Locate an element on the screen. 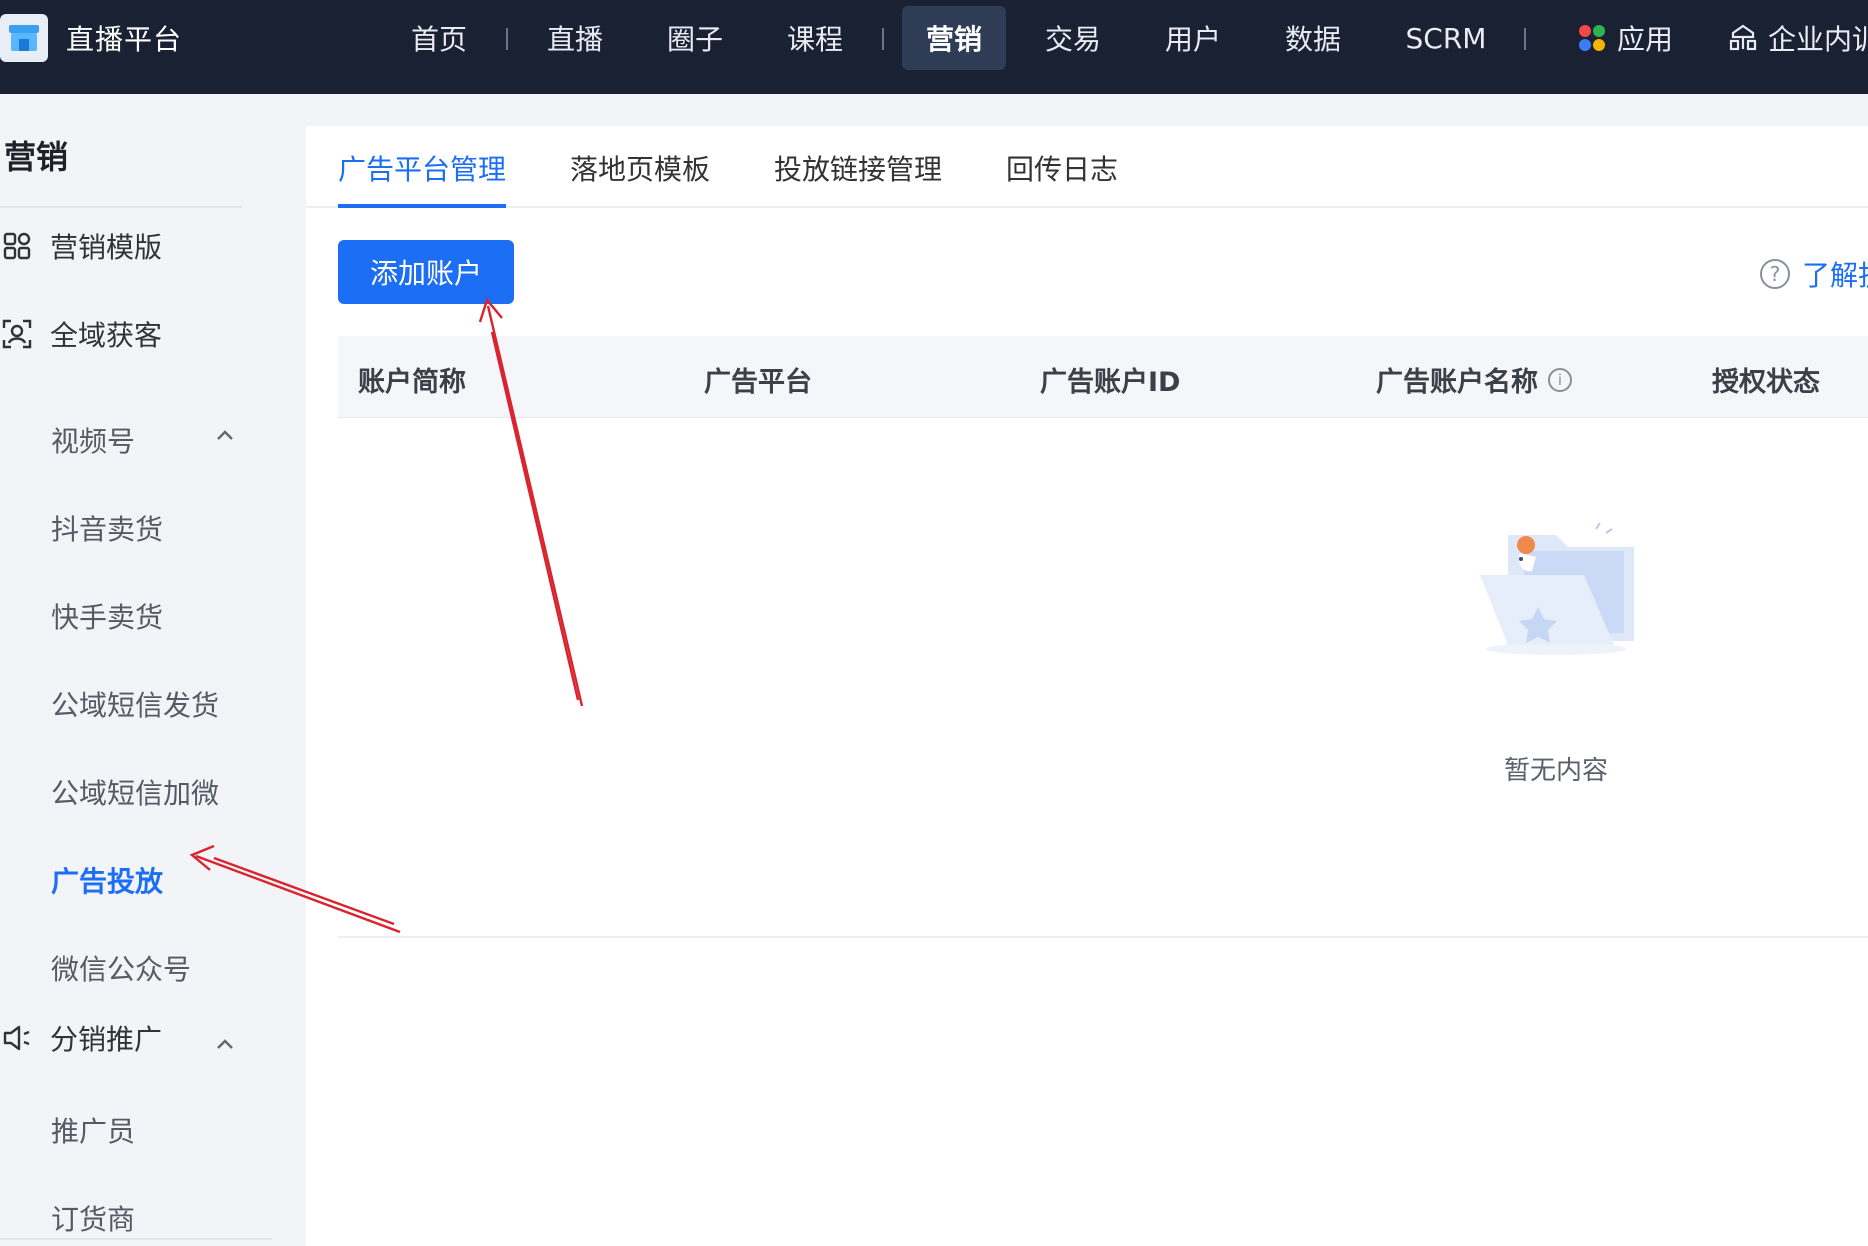  sidebar-group-omni-acquisition: 全域获客 is located at coordinates (81, 334).